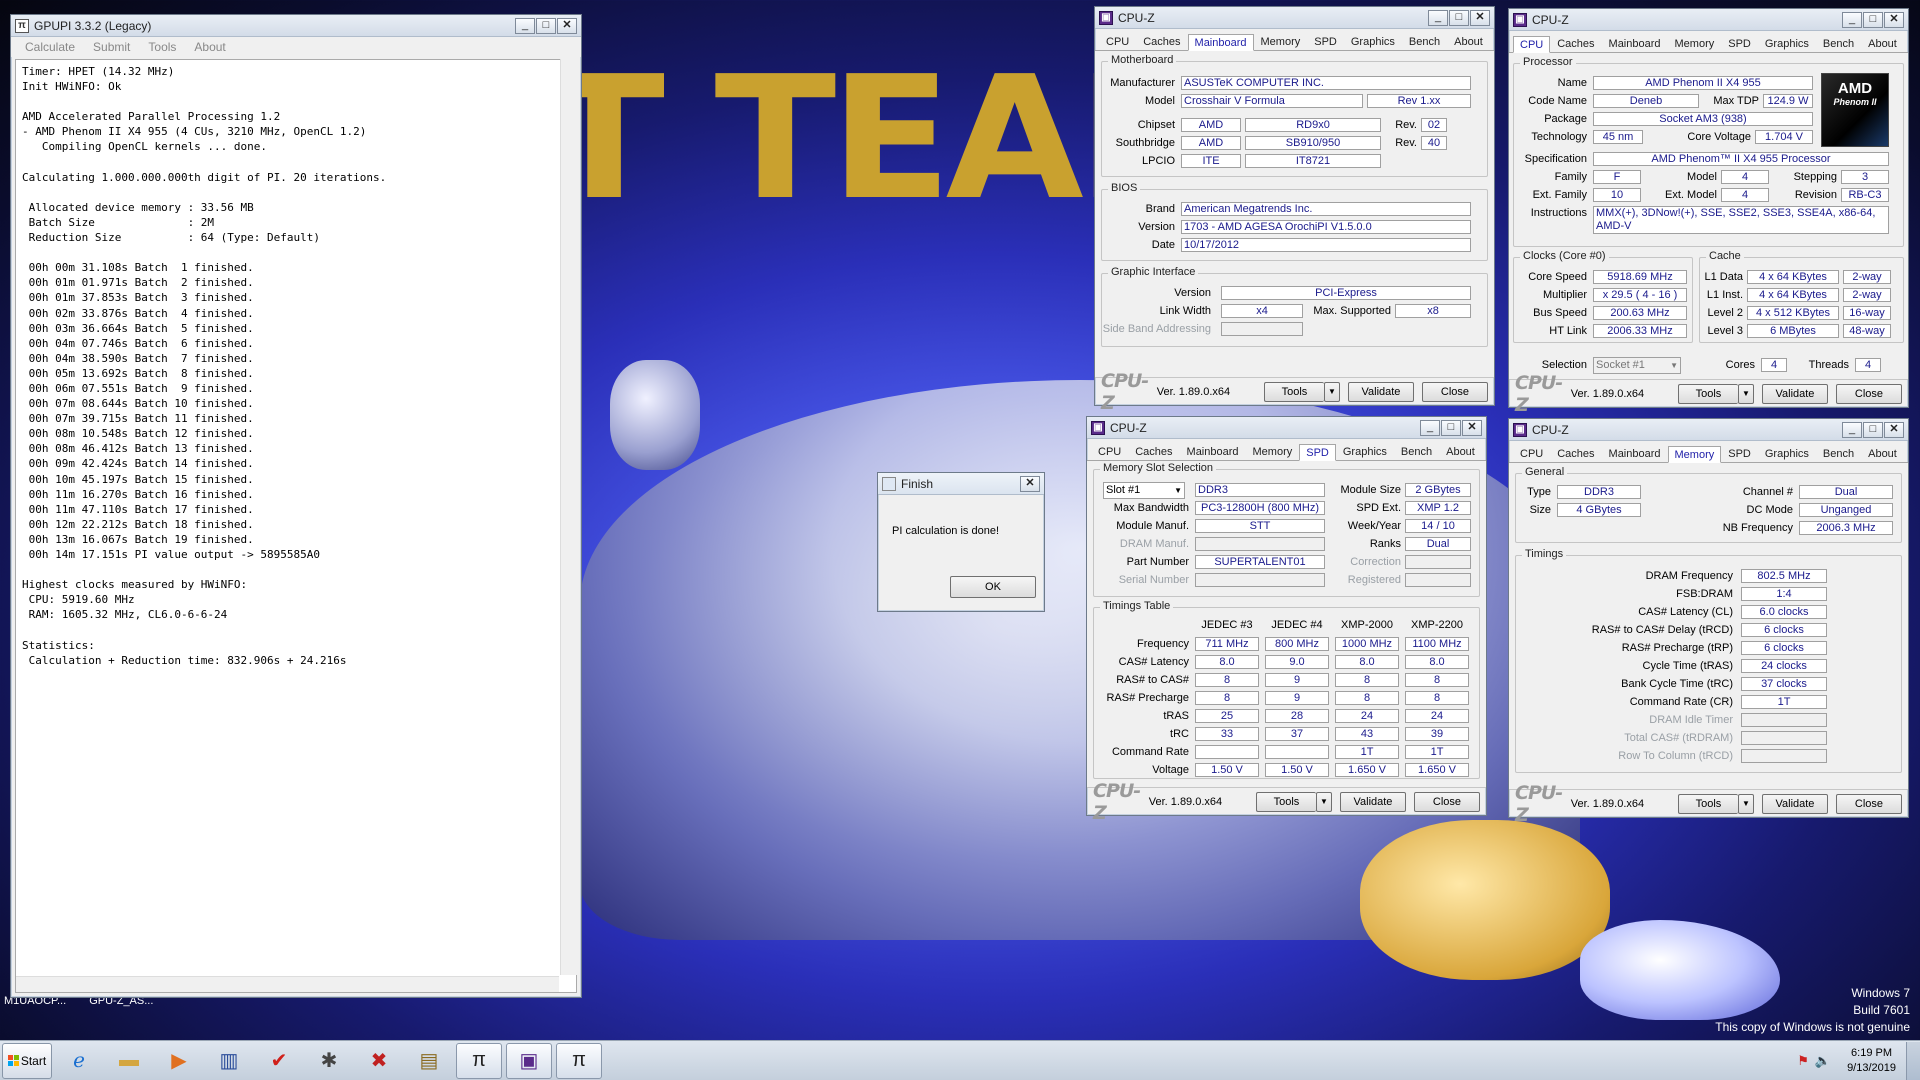 This screenshot has height=1080, width=1920. I want to click on clock: 6:19 PM 9/13/2019, so click(1871, 1061).